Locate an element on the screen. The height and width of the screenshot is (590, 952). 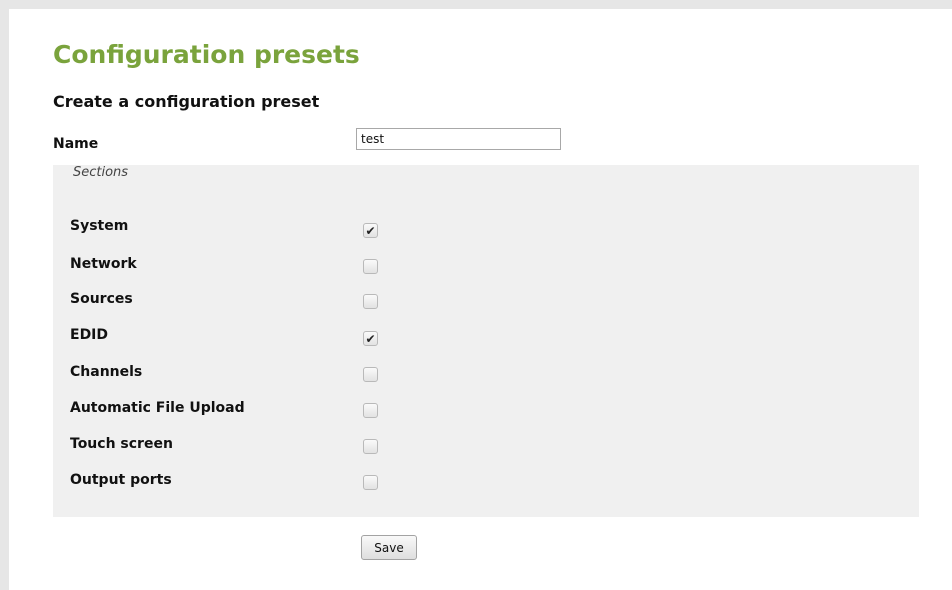
output-ports-checkbox is located at coordinates (370, 482).